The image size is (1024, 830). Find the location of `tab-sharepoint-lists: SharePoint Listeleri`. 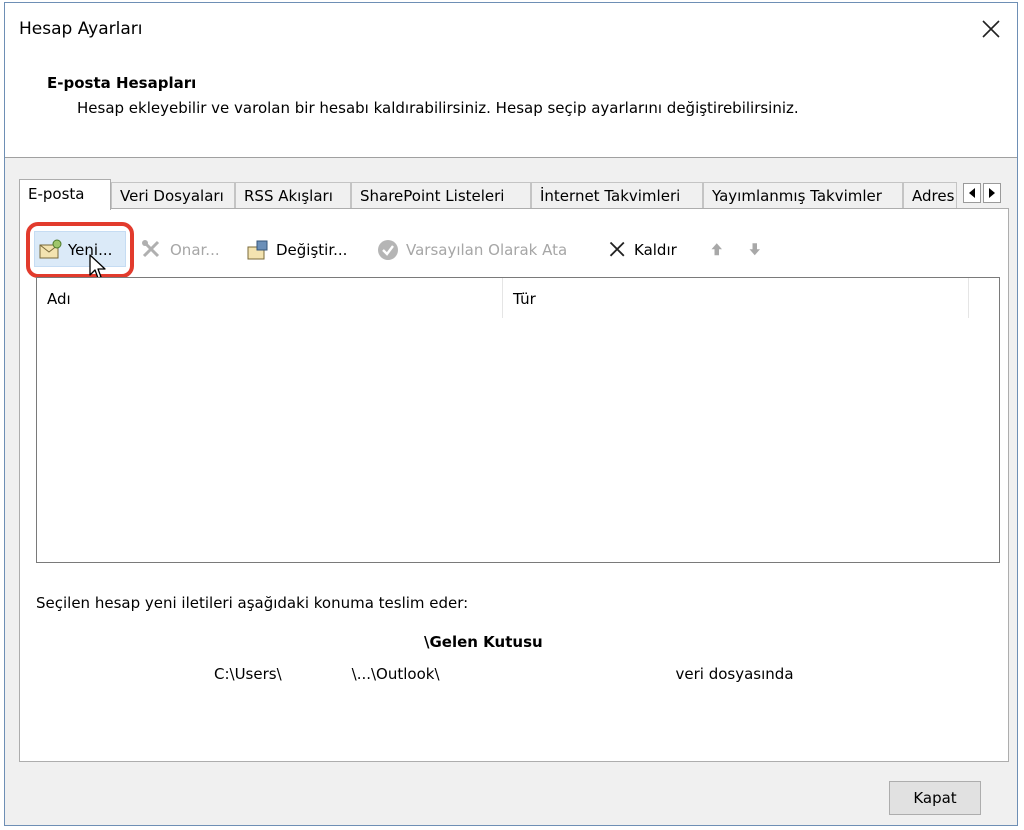

tab-sharepoint-lists: SharePoint Listeleri is located at coordinates (441, 195).